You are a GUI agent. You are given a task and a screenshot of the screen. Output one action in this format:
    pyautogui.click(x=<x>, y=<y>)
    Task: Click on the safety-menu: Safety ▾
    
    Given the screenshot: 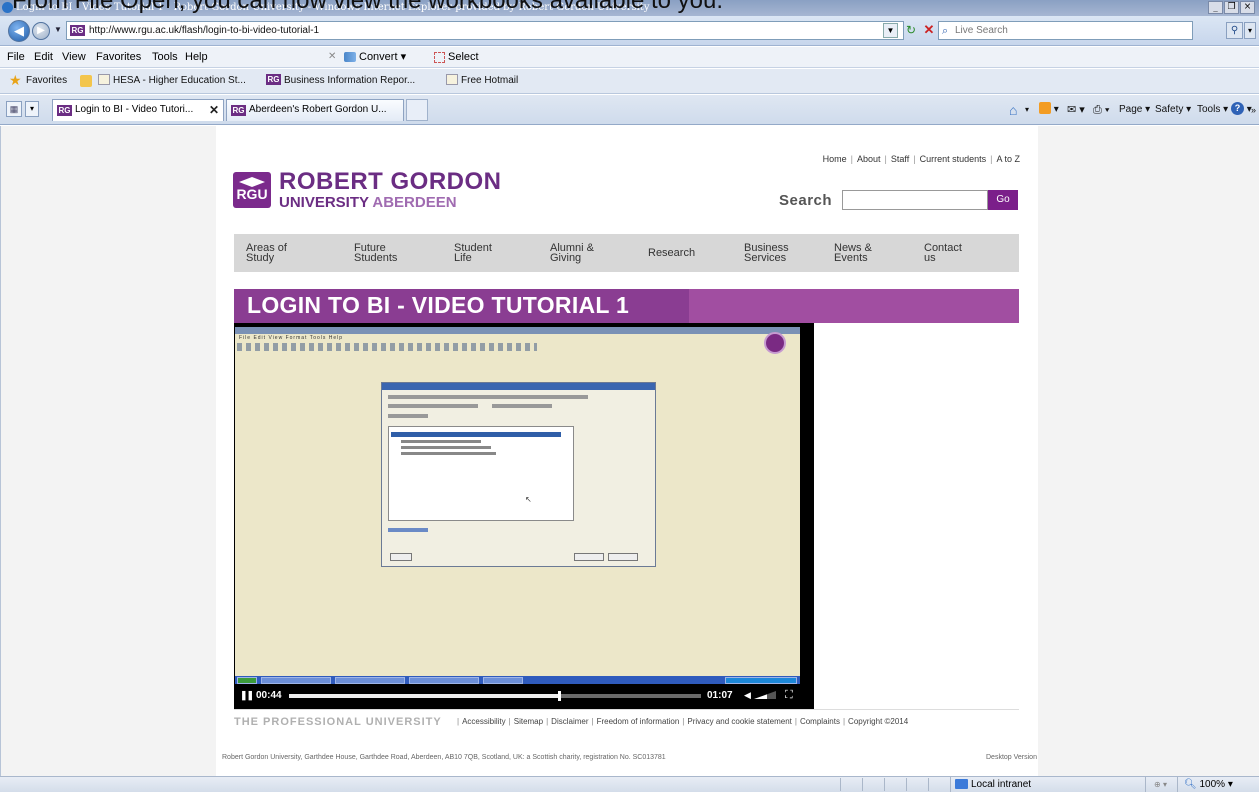 What is the action you would take?
    pyautogui.click(x=1173, y=110)
    